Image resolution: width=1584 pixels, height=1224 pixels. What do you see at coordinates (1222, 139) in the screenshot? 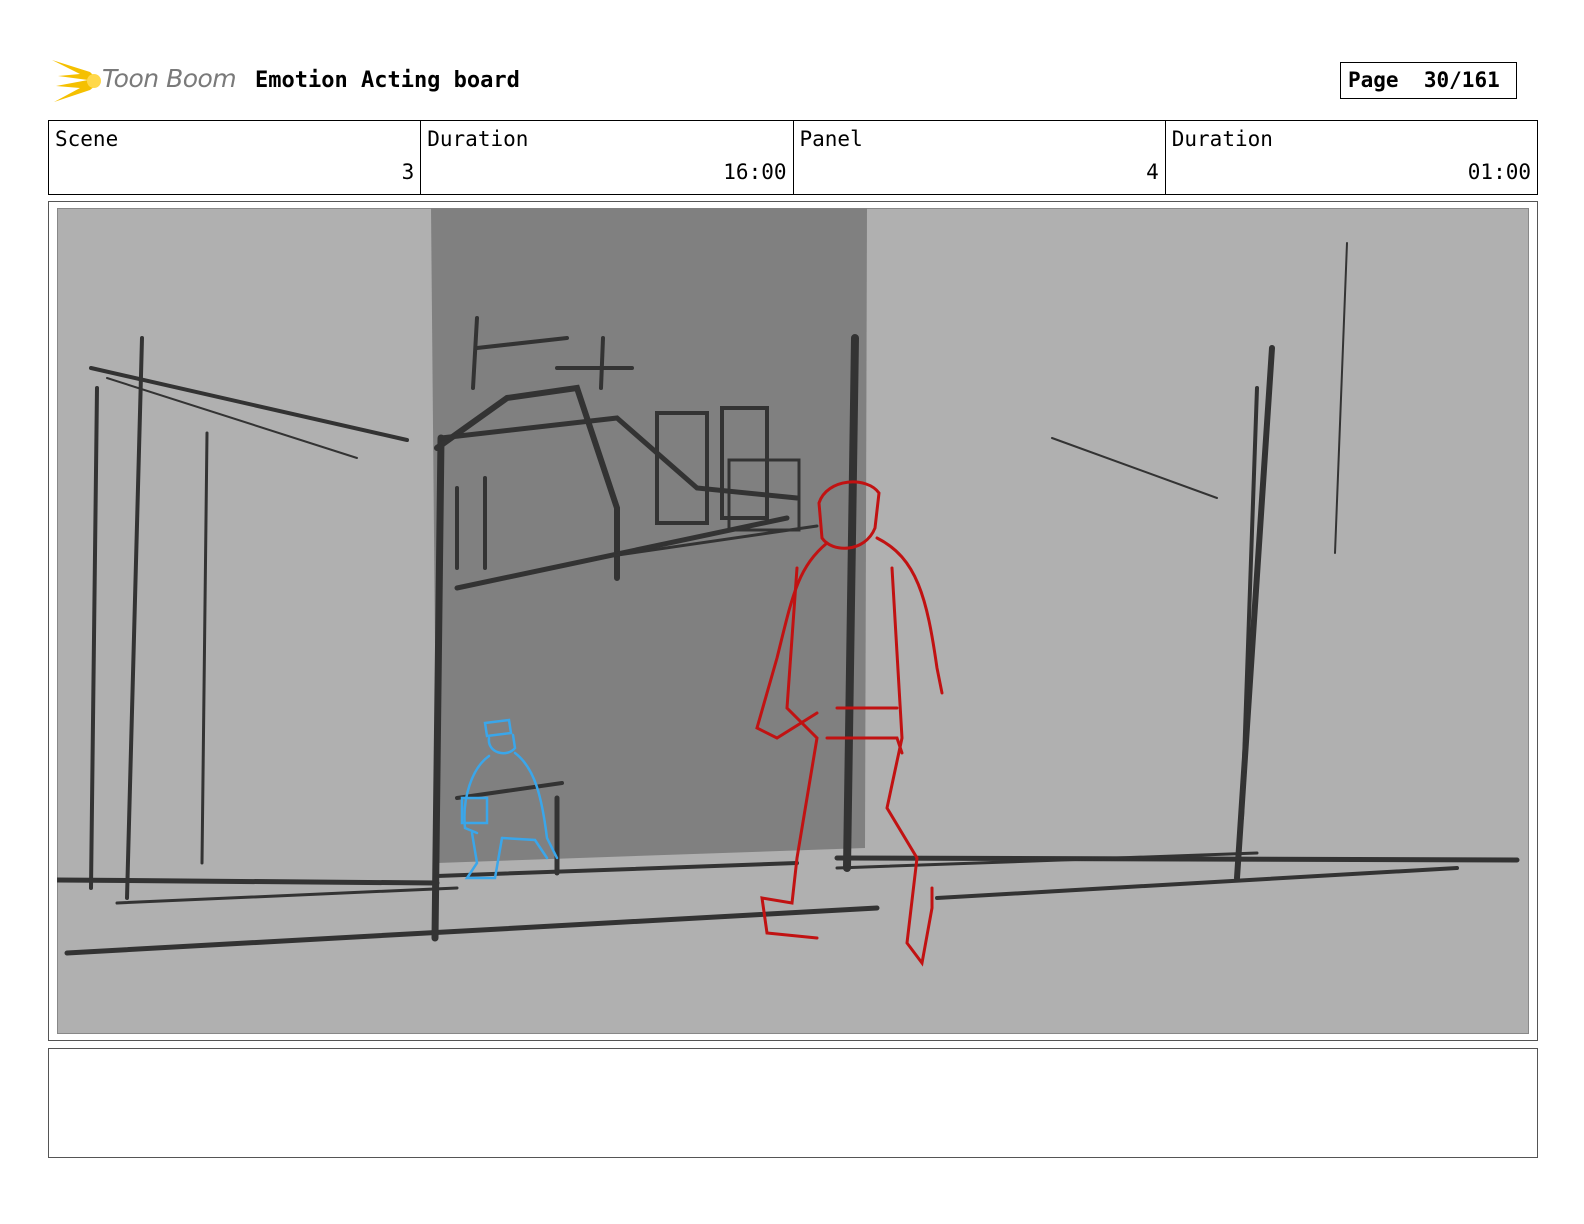
I see `panel-duration-label: Duration` at bounding box center [1222, 139].